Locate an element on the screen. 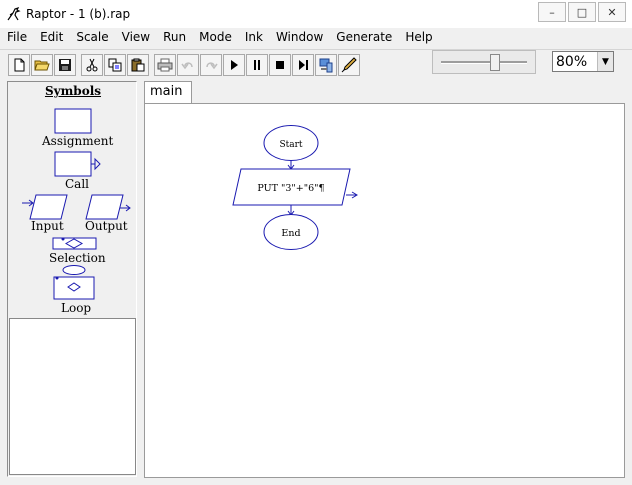 This screenshot has height=485, width=632. redo-button is located at coordinates (211, 65).